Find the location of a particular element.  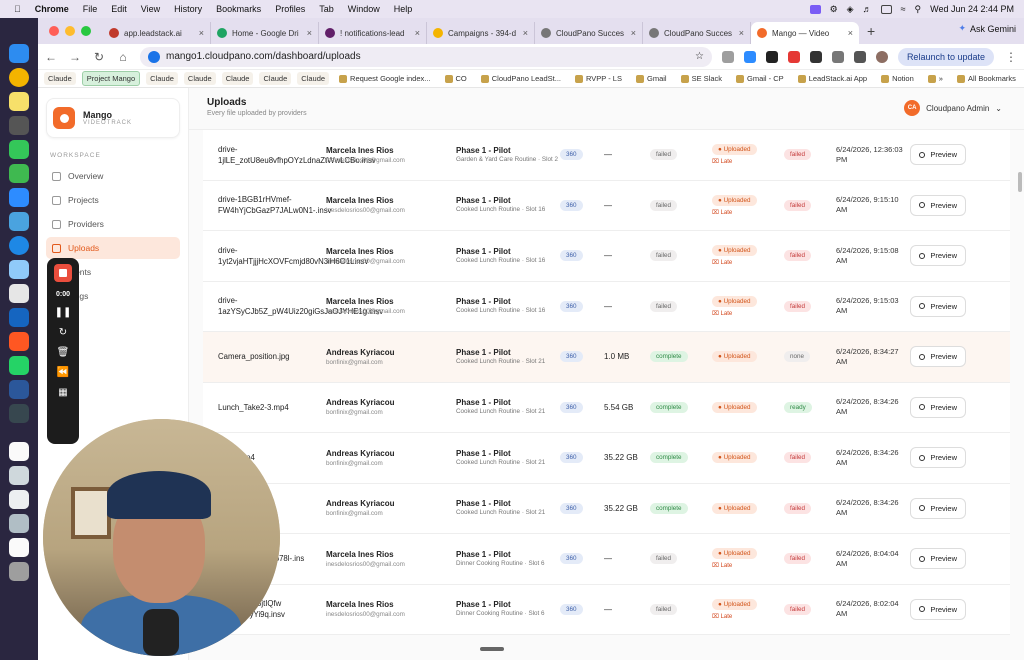

bookmark-item: SE Slack is located at coordinates (701, 78).